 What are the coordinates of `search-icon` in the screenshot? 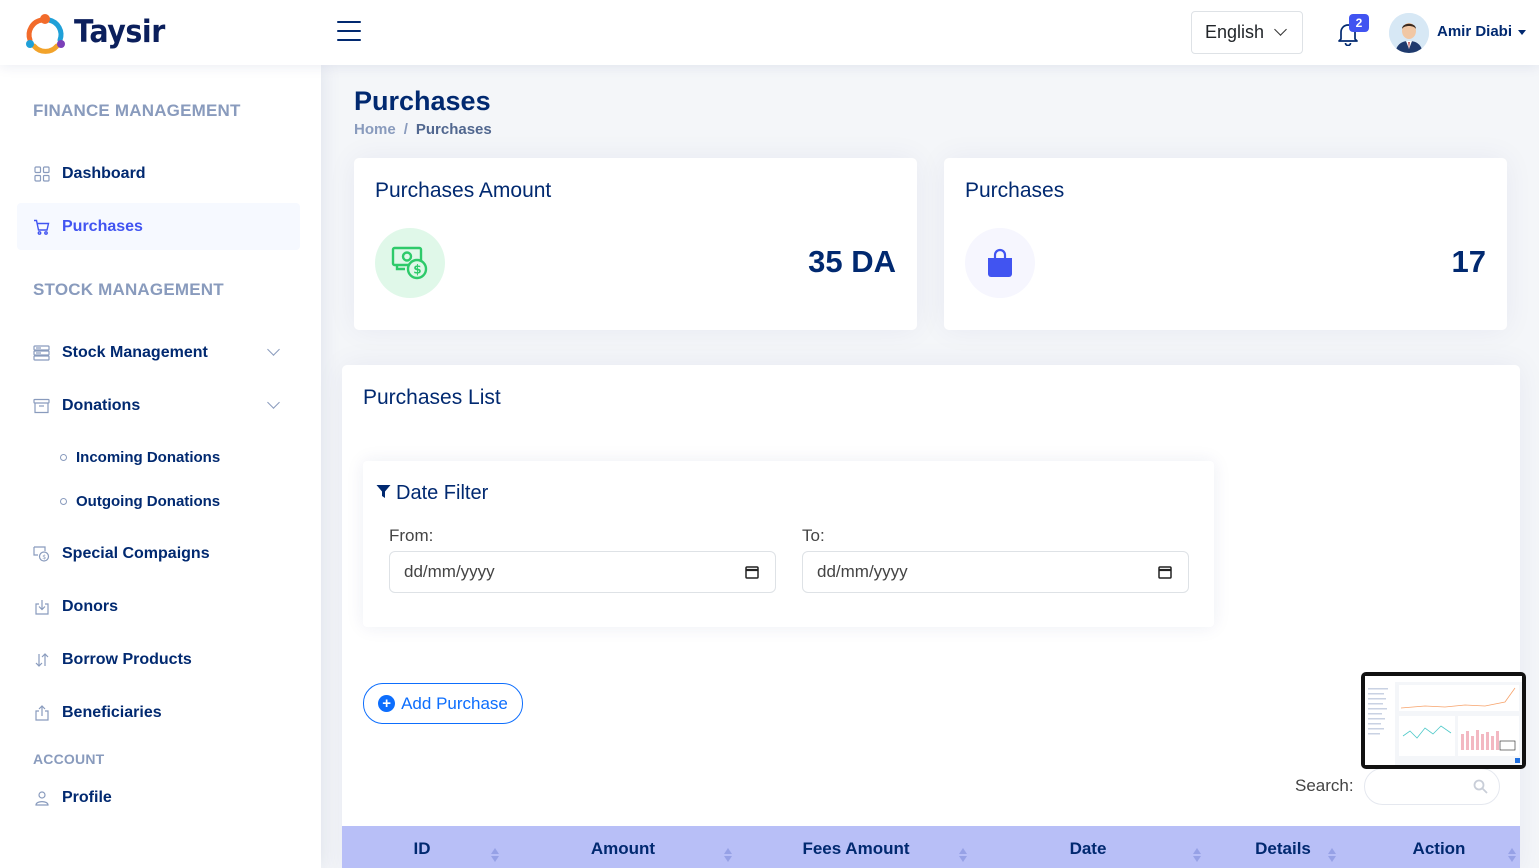 It's located at (1480, 786).